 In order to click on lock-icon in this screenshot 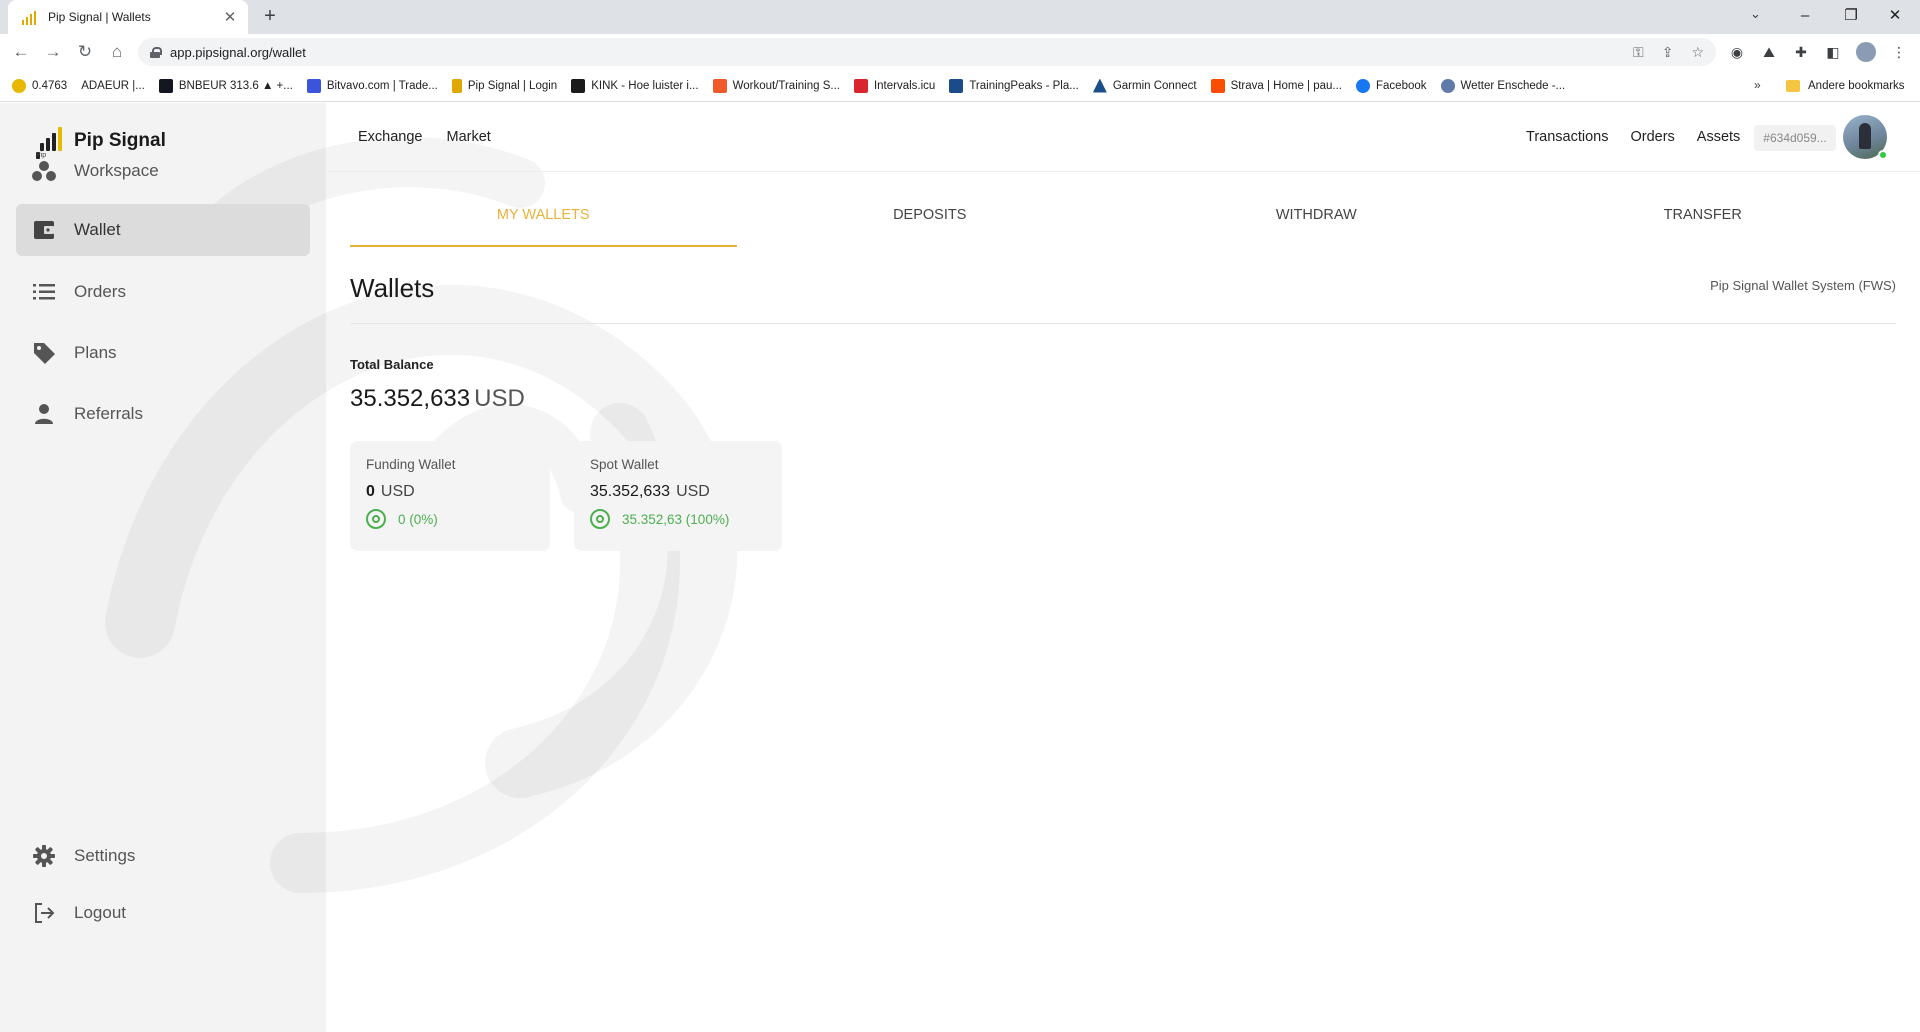, I will do `click(156, 52)`.